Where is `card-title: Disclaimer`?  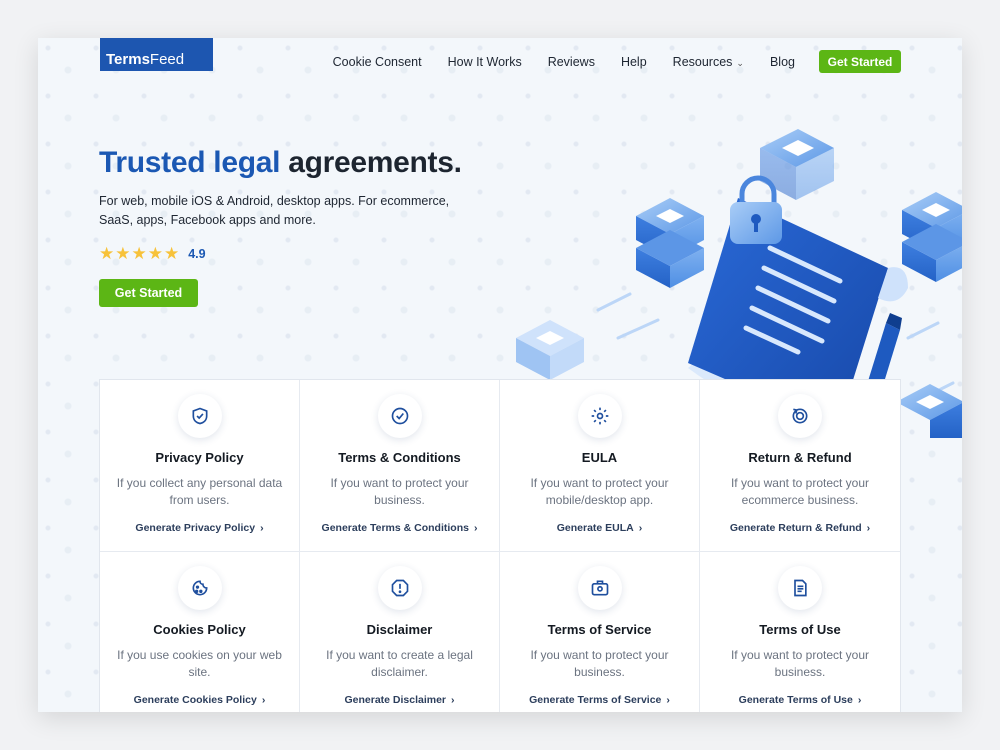
card-title: Disclaimer is located at coordinates (399, 629).